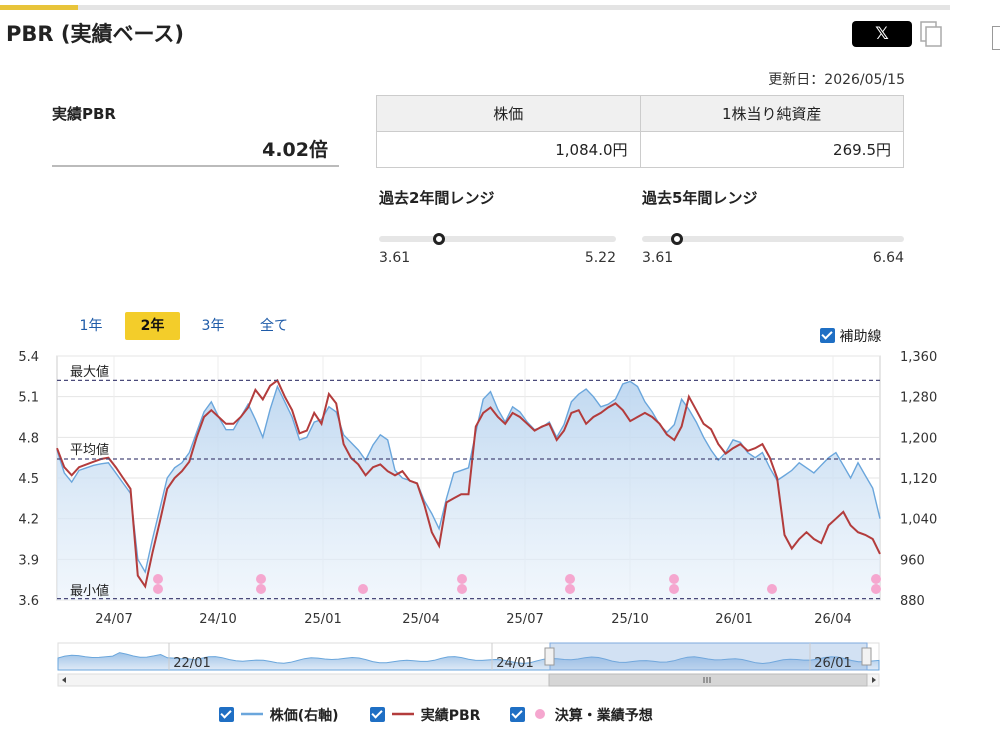  What do you see at coordinates (402, 714) in the screenshot?
I see `pbr-line-icon` at bounding box center [402, 714].